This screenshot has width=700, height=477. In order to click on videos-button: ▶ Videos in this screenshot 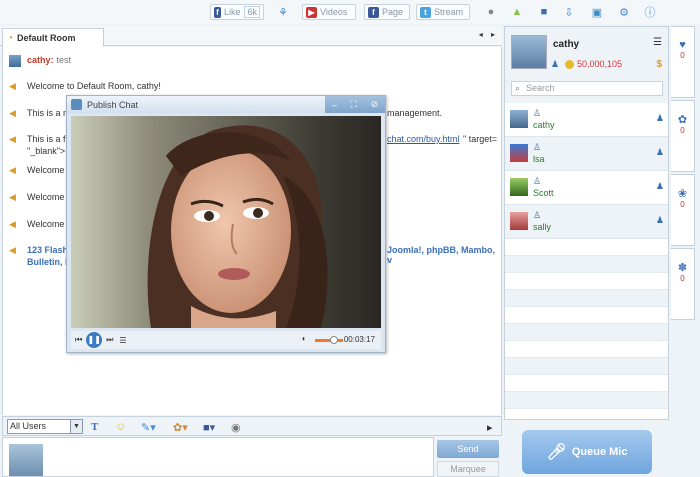, I will do `click(329, 12)`.